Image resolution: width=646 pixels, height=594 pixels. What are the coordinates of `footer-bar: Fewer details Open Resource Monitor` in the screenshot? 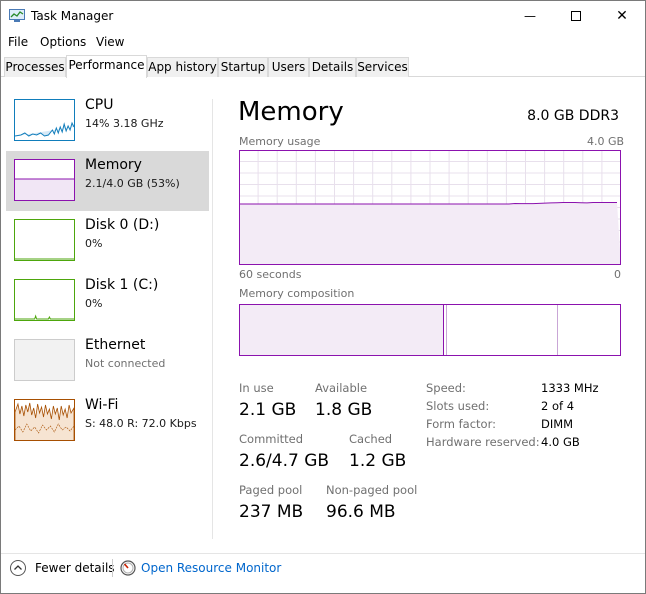 It's located at (323, 569).